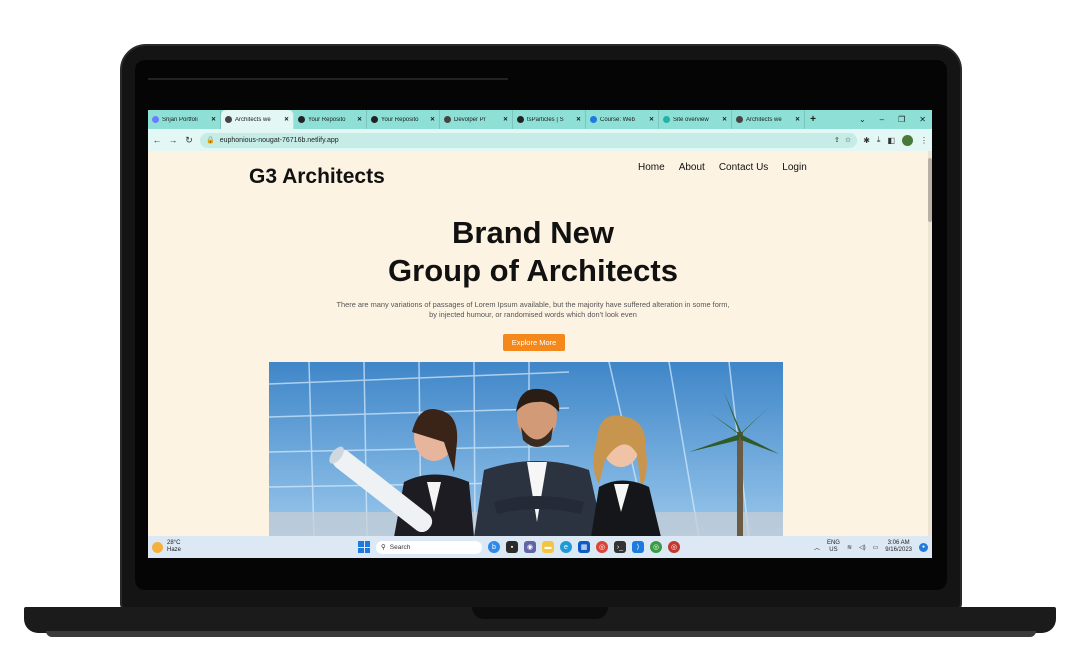 The width and height of the screenshot is (1080, 670). What do you see at coordinates (922, 119) in the screenshot?
I see `close-window-icon: ✕` at bounding box center [922, 119].